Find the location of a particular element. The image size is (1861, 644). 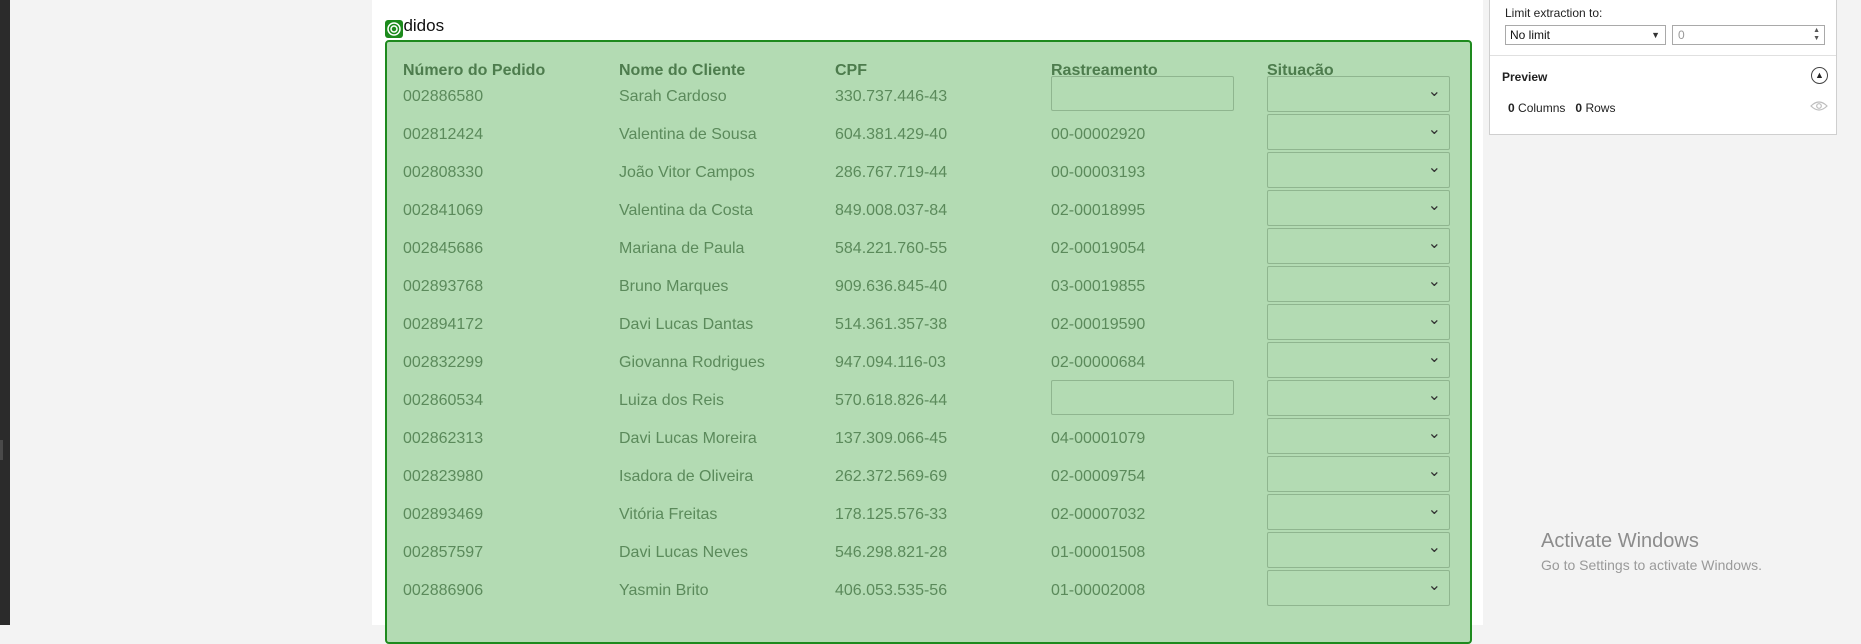

order-number-cell: 002845686 is located at coordinates (443, 248).